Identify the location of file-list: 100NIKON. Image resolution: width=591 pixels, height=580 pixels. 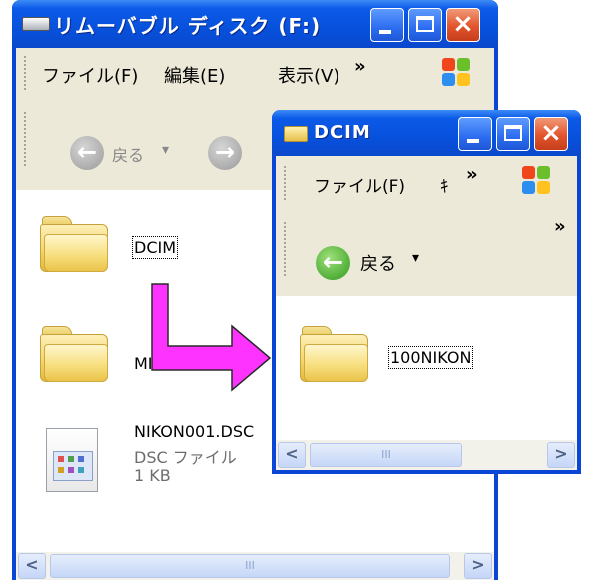
(426, 368).